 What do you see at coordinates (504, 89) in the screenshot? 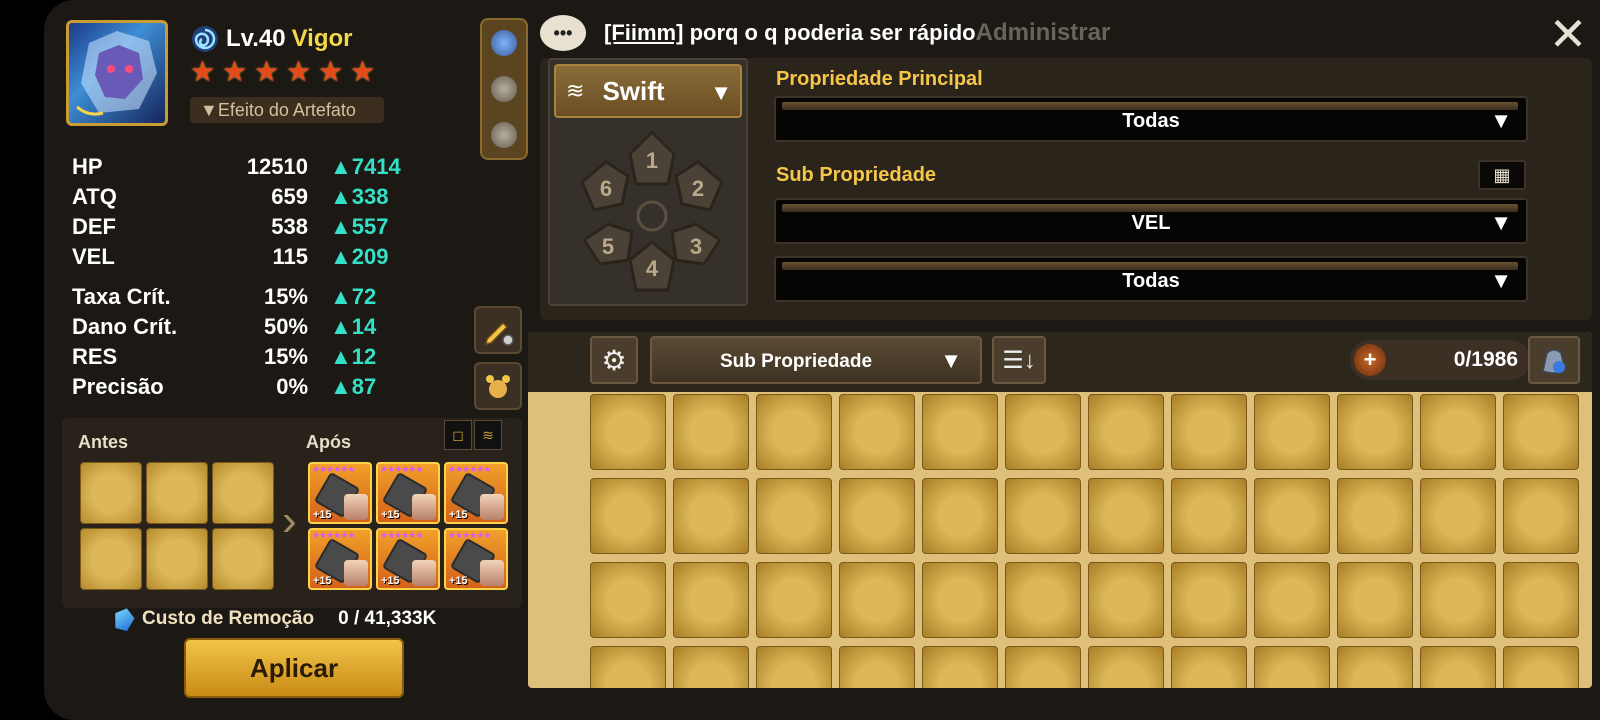
I see `artifact-tab-icon` at bounding box center [504, 89].